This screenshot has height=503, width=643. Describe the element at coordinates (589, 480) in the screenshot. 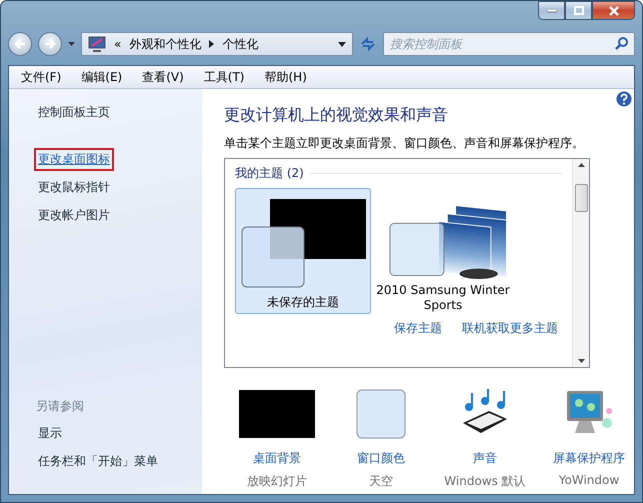

I see `setting-value: YoWindow` at that location.